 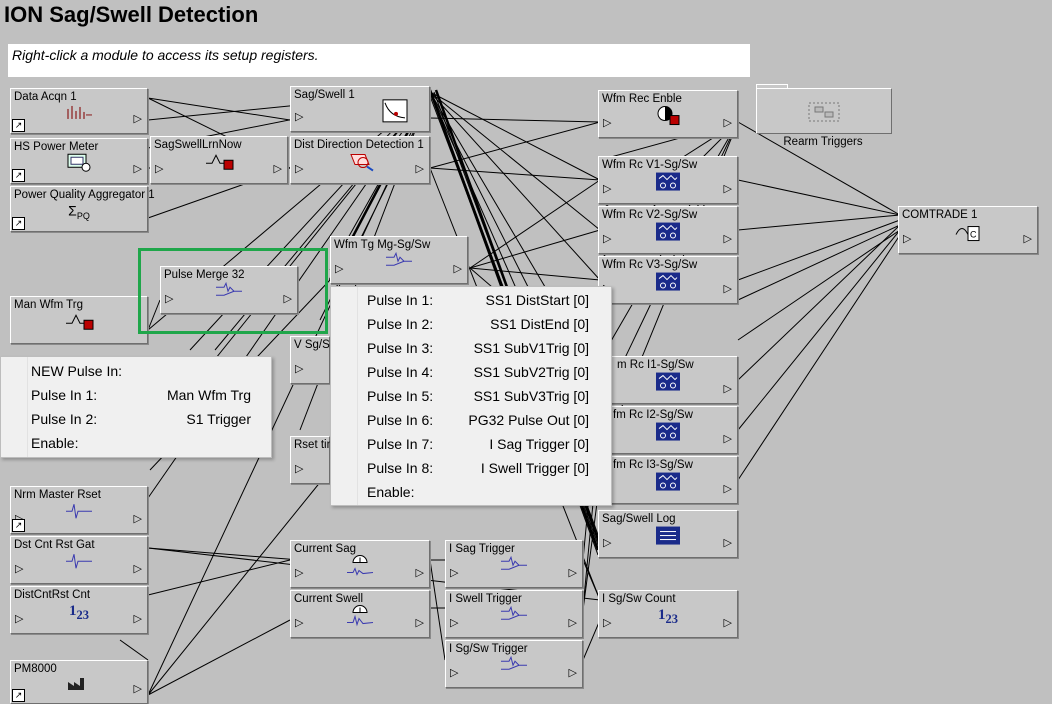 What do you see at coordinates (360, 564) in the screenshot?
I see `module-current-sag: Current Sag ▷ ▷` at bounding box center [360, 564].